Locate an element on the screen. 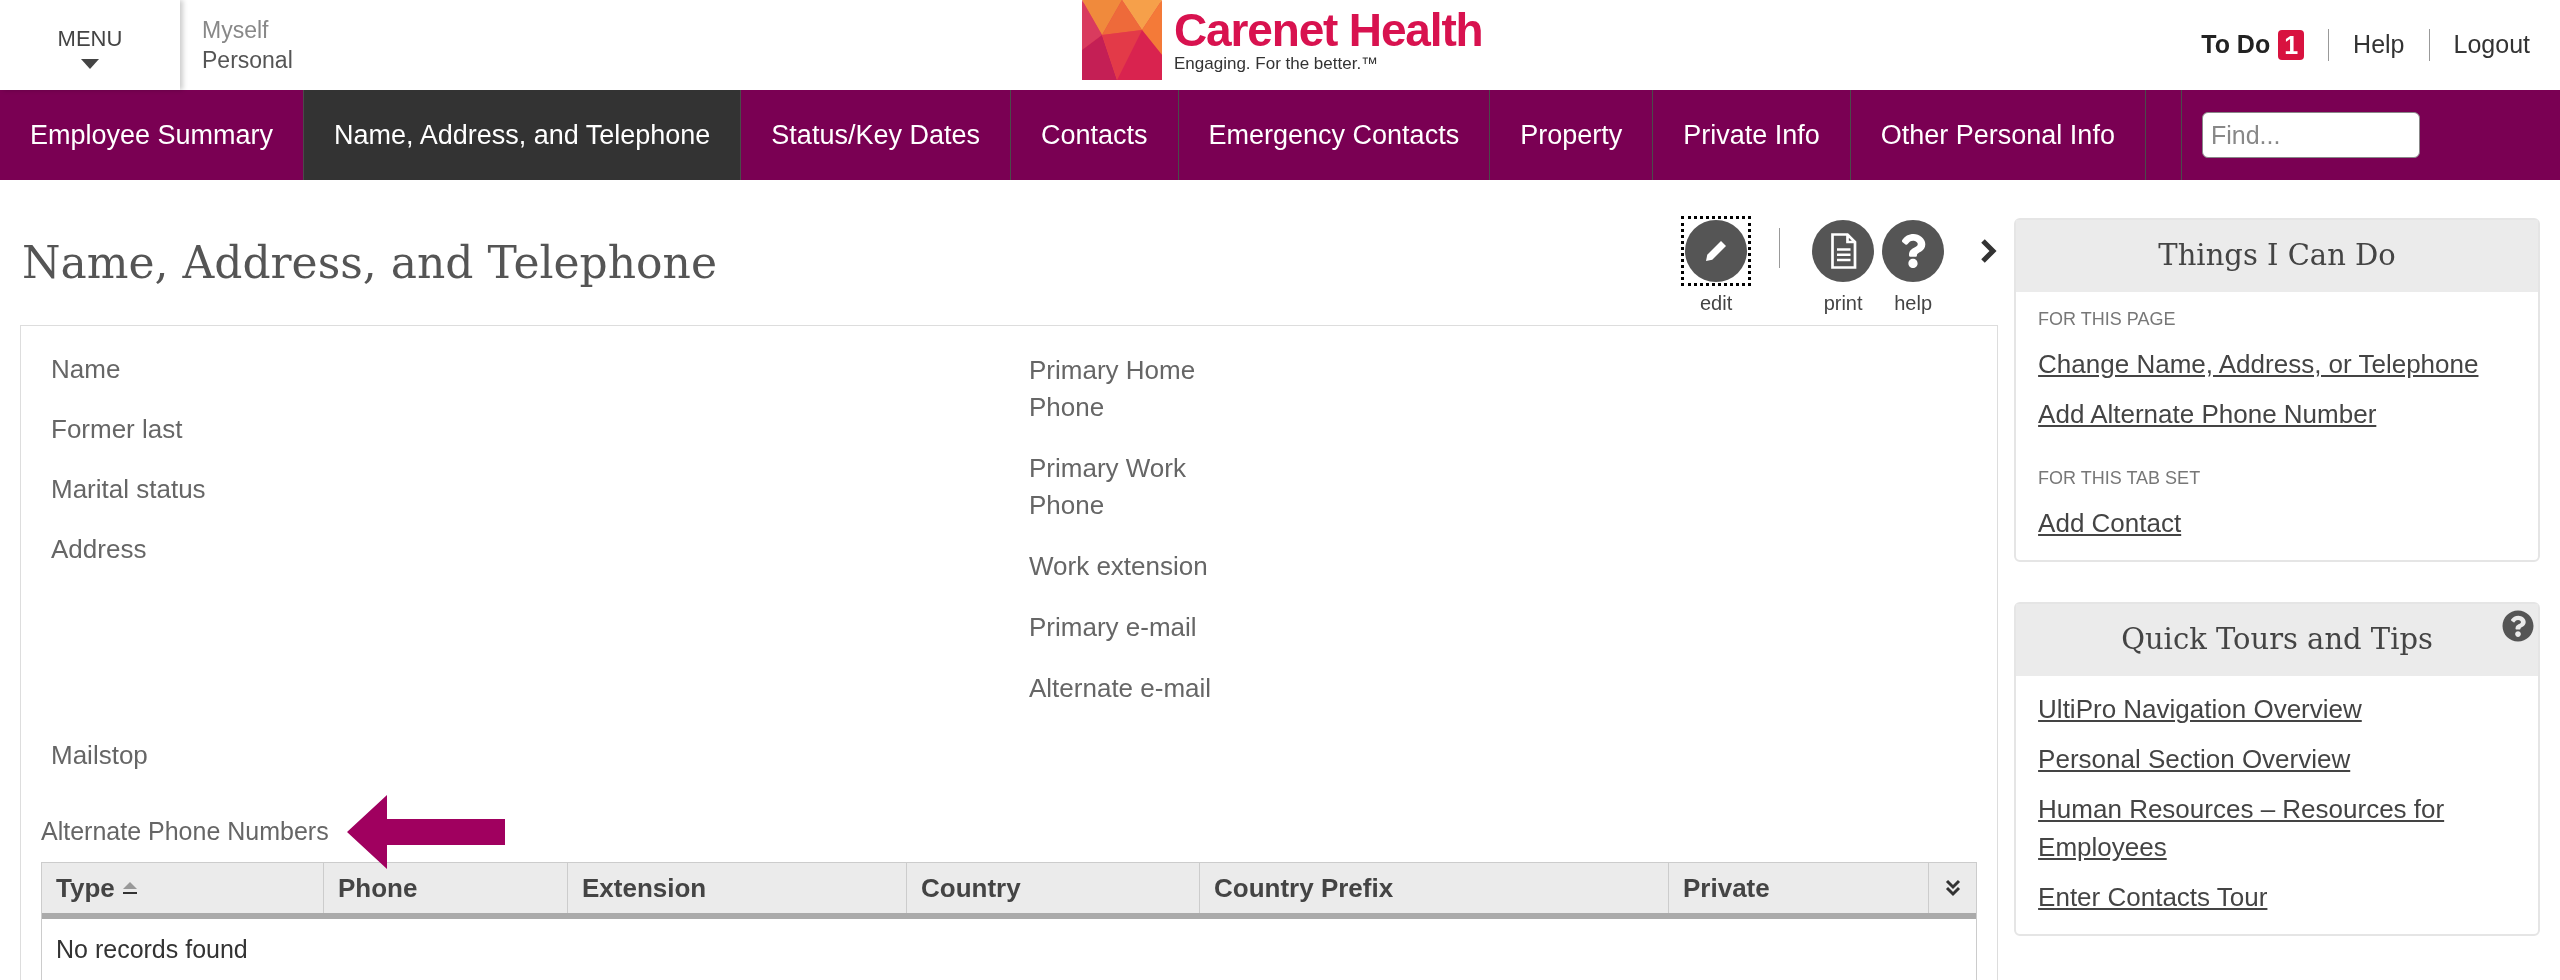  column-header: Country Prefix is located at coordinates (1434, 888).